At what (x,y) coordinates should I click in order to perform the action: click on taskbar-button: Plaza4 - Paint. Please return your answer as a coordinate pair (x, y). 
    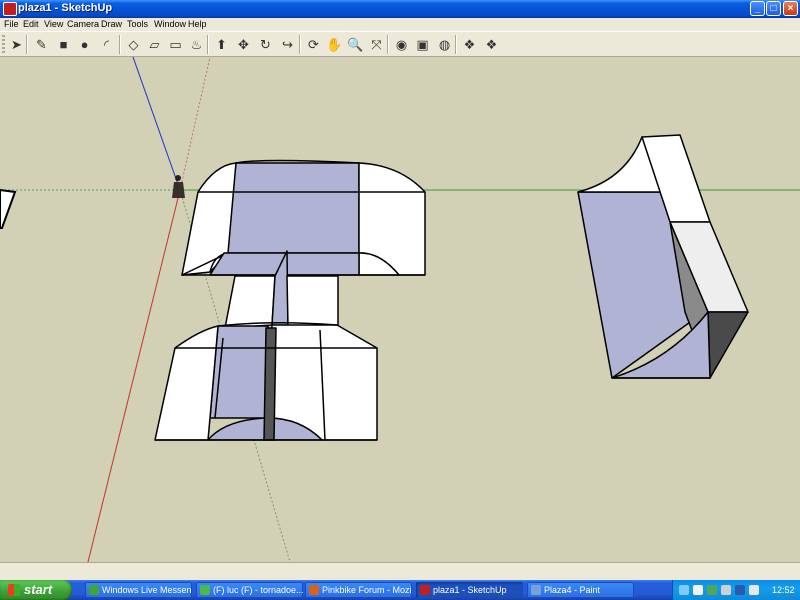
    Looking at the image, I should click on (580, 590).